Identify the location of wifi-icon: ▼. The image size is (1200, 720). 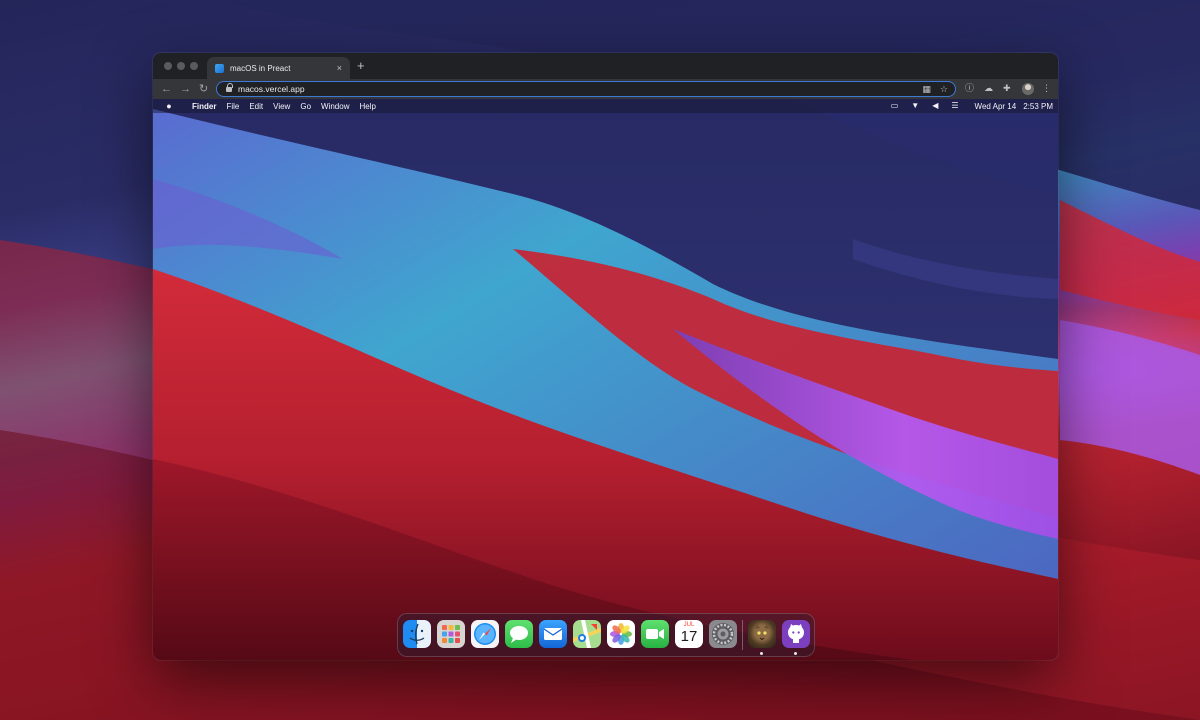
(915, 106).